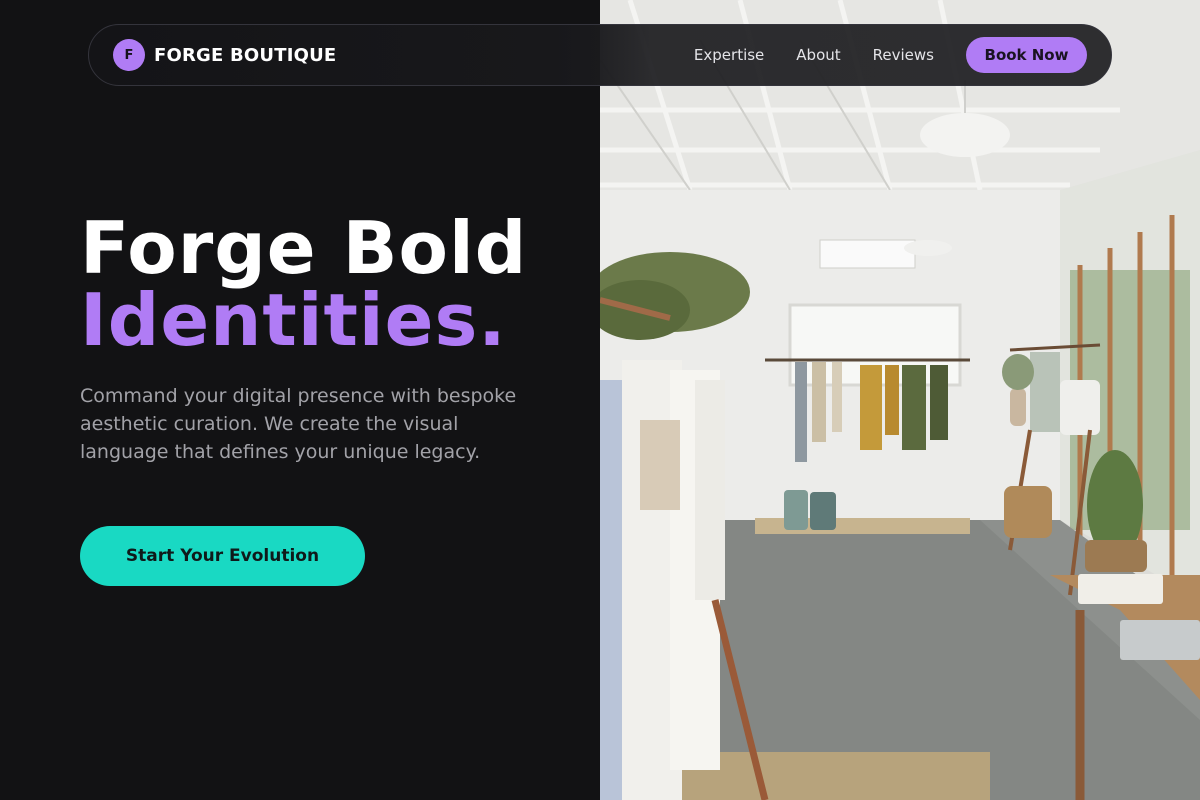  I want to click on hero-title-line1: Forge Bold, so click(304, 248).